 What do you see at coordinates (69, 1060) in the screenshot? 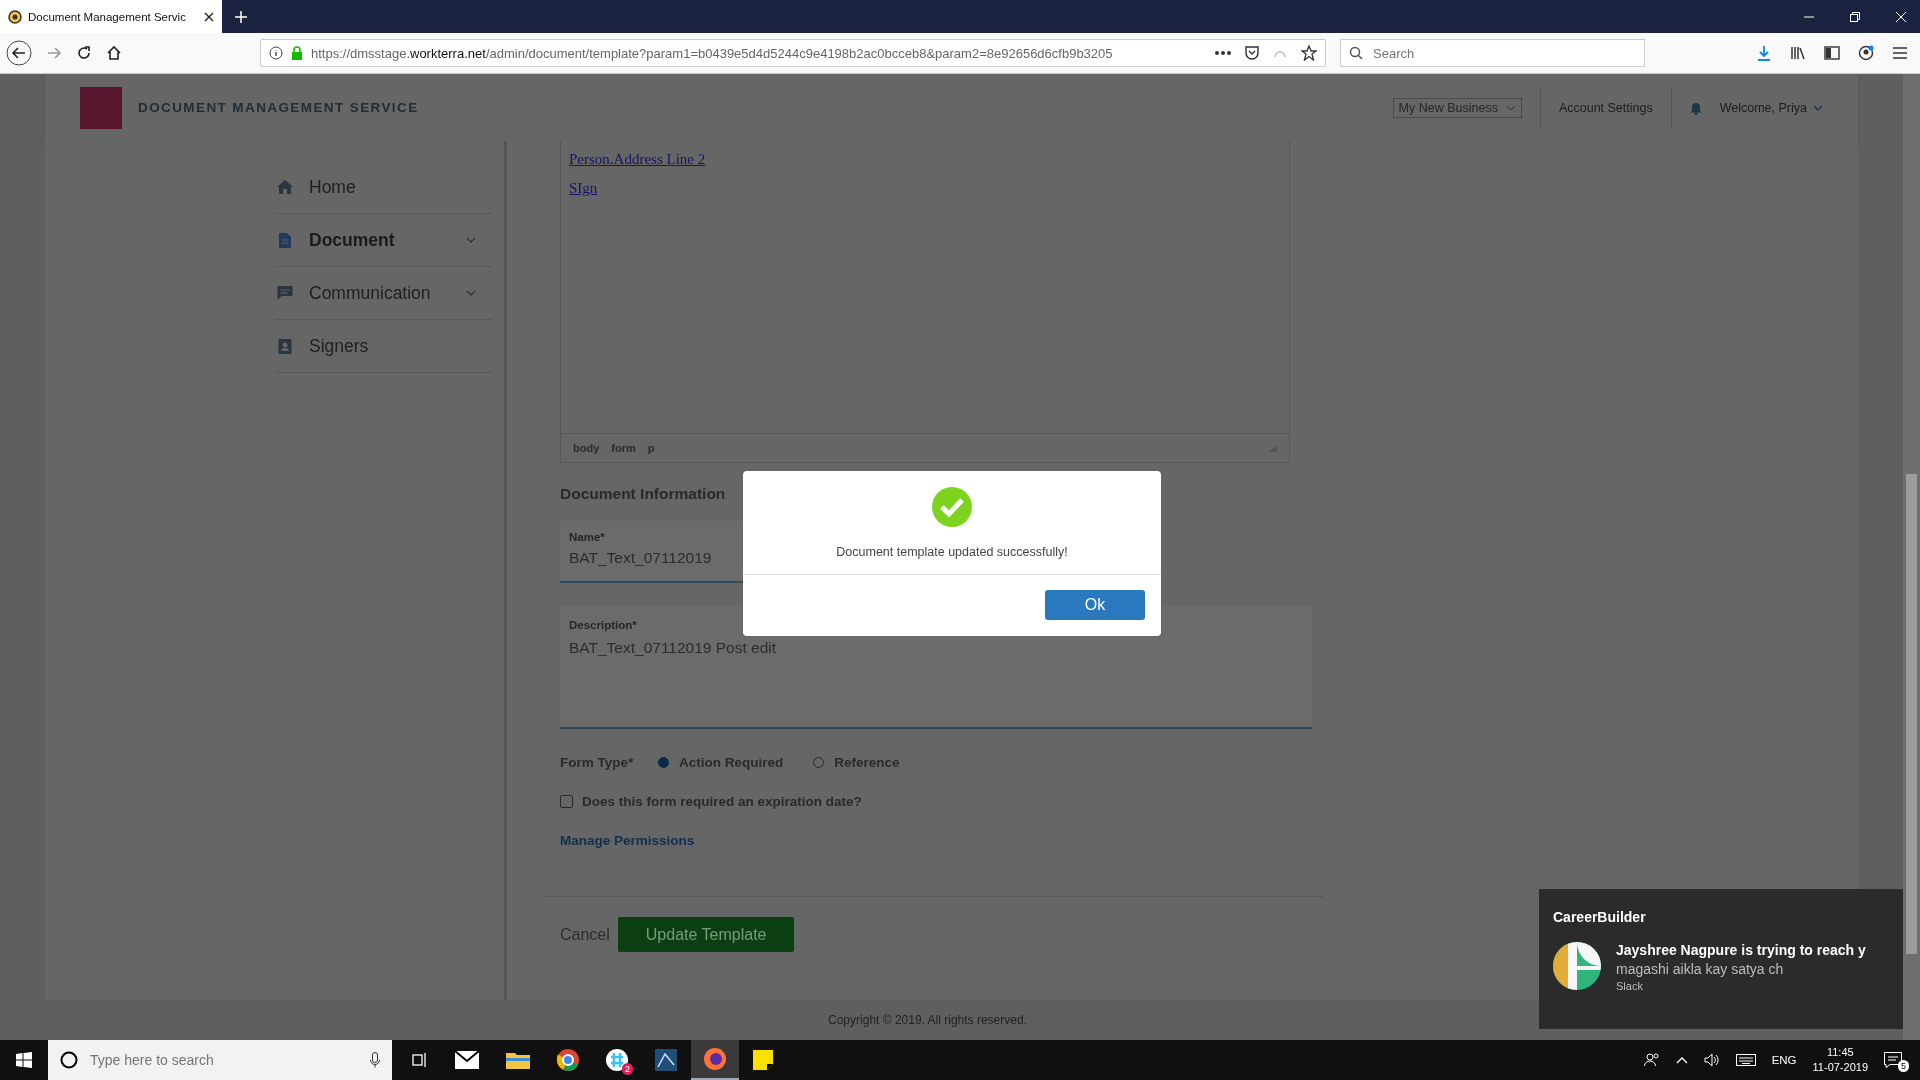
I see `search-circle-icon` at bounding box center [69, 1060].